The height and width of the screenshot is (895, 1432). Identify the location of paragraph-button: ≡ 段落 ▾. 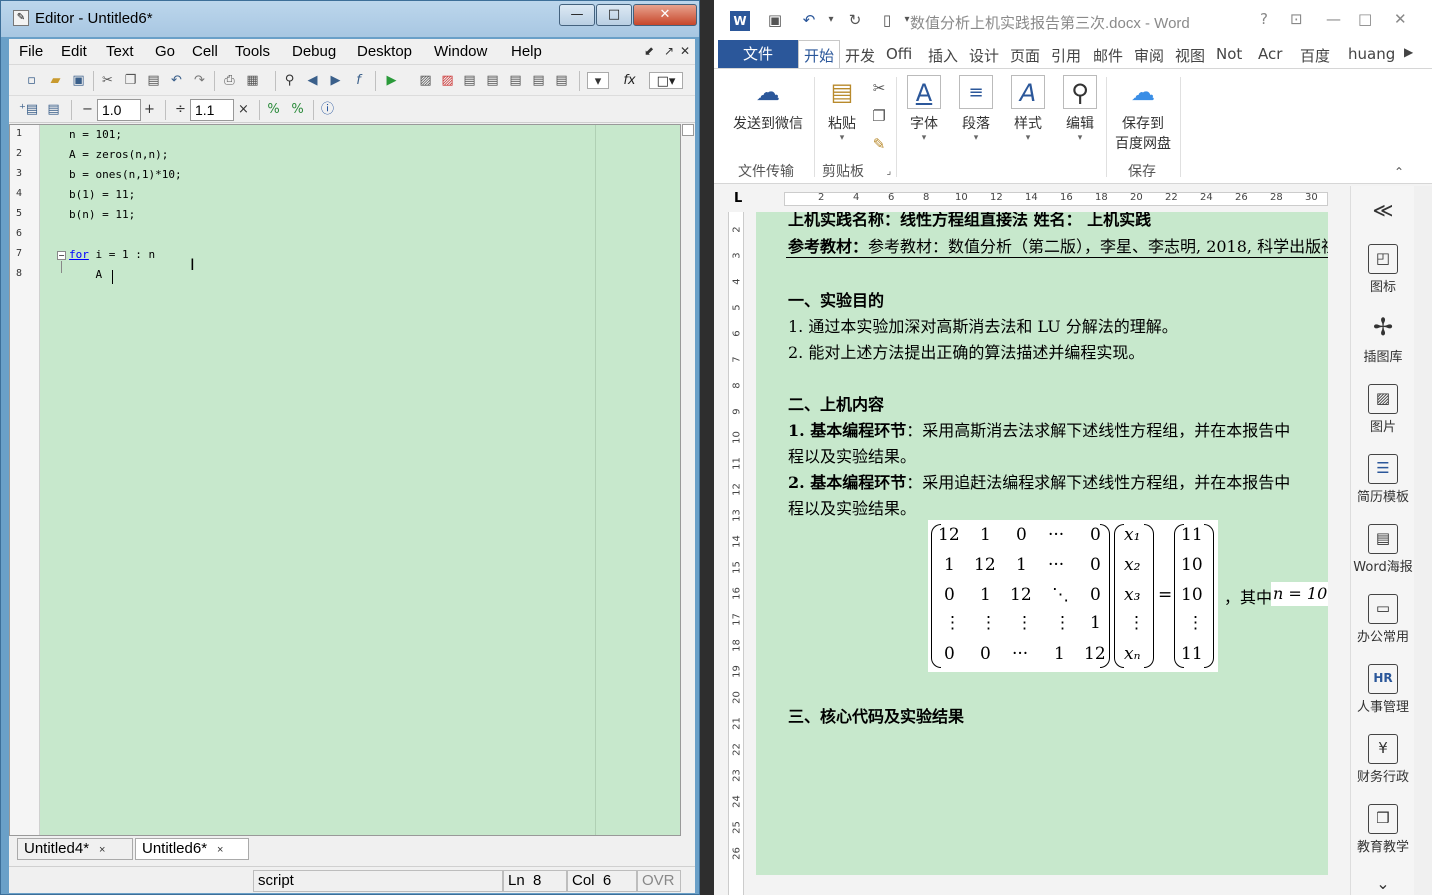
(976, 109).